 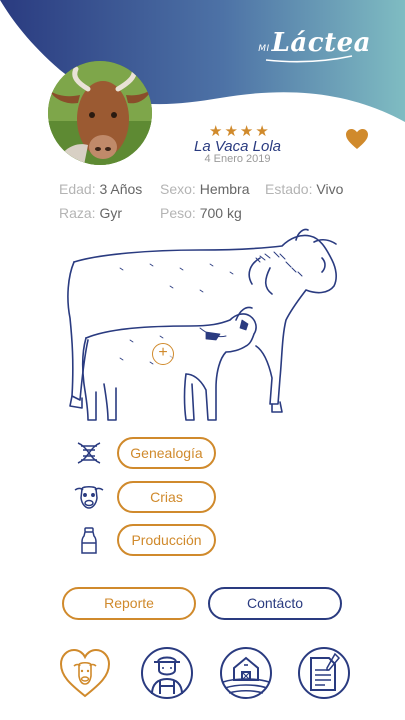 What do you see at coordinates (100, 113) in the screenshot?
I see `cow-avatar` at bounding box center [100, 113].